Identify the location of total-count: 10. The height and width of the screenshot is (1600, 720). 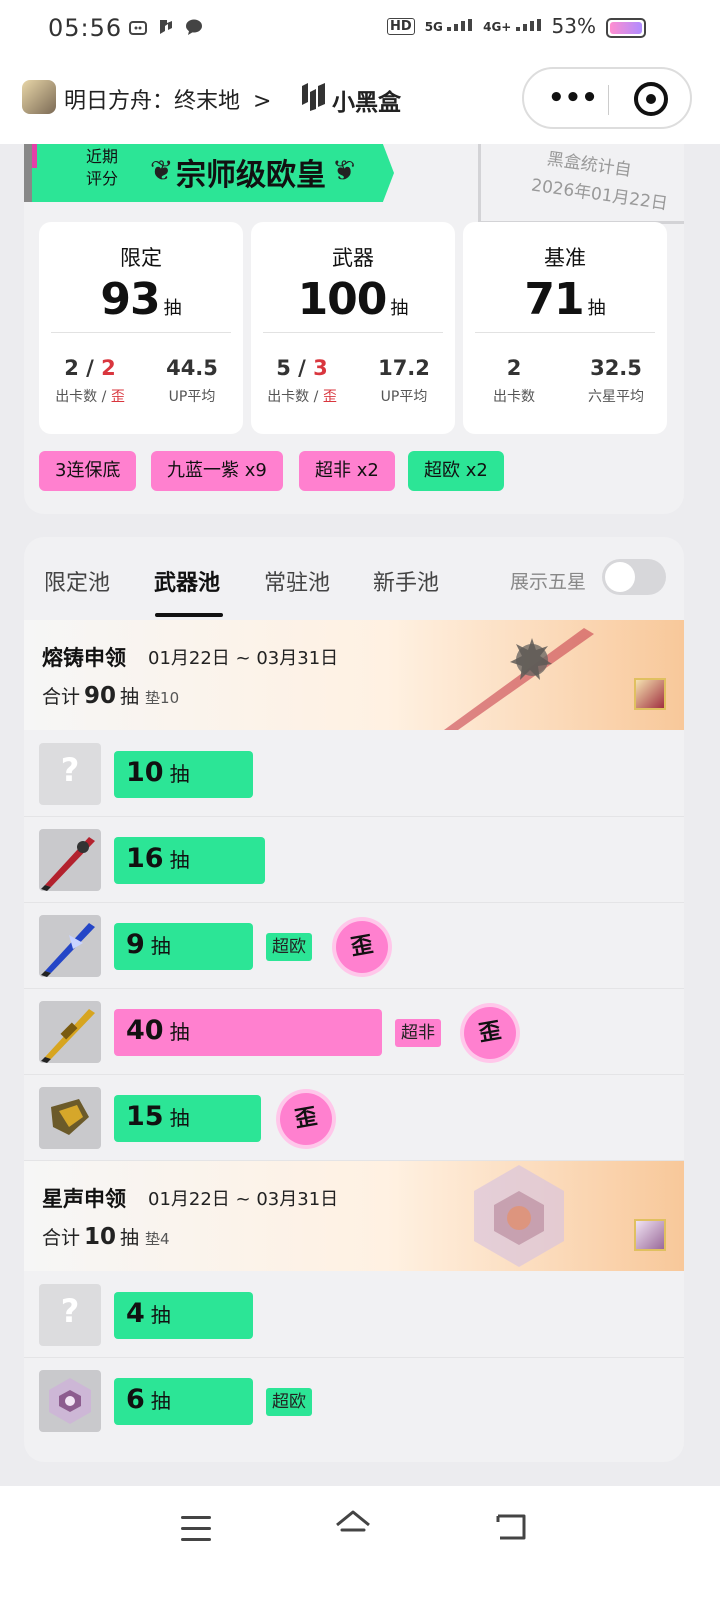
(100, 1237).